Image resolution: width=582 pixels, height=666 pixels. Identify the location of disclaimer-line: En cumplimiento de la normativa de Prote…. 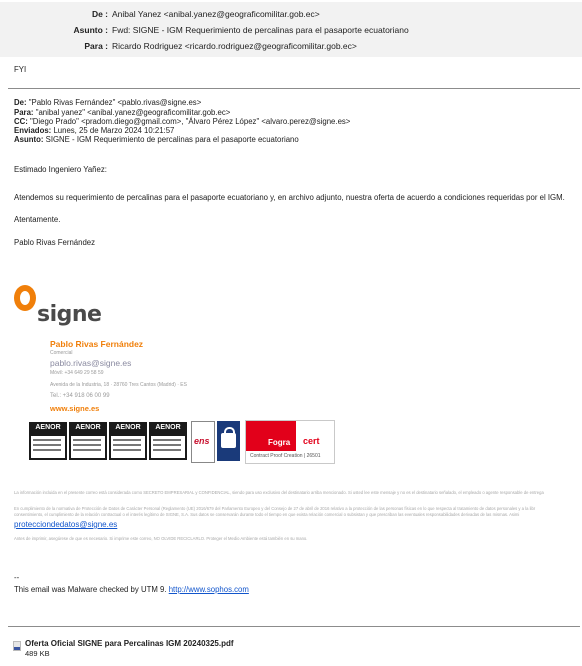
(275, 508).